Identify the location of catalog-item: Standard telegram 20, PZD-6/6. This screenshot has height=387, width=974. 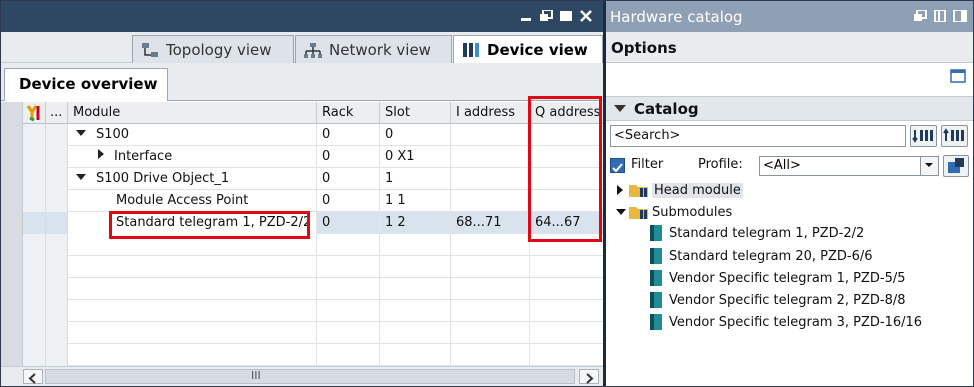
(761, 256).